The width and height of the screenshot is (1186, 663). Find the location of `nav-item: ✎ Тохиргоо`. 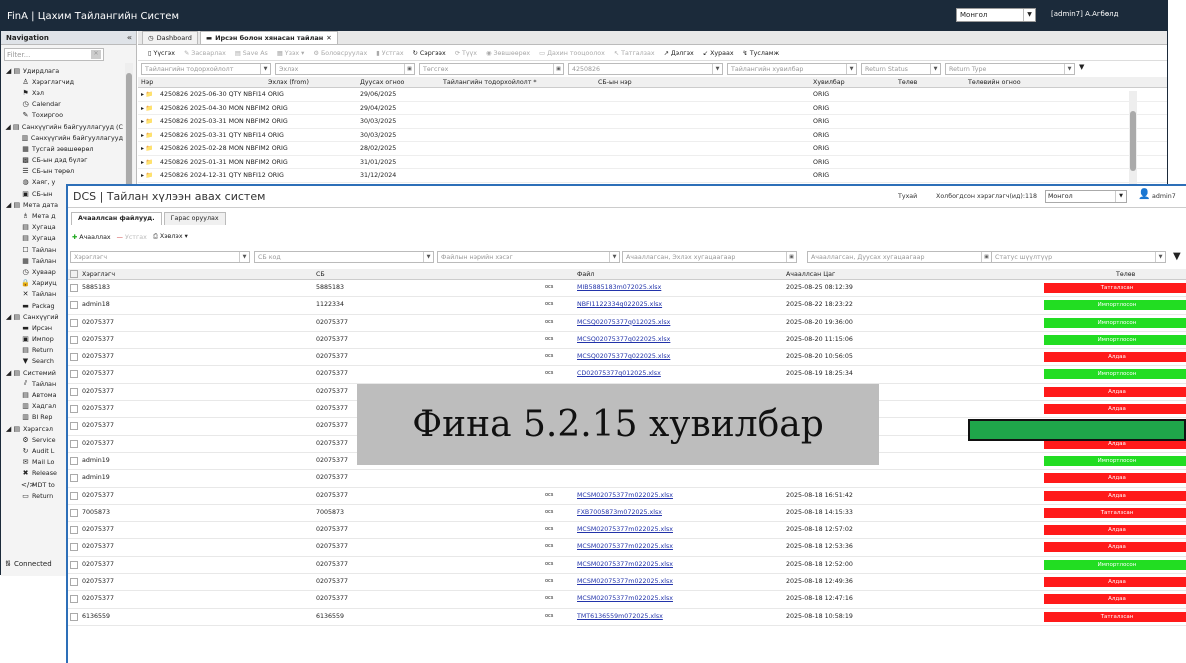

nav-item: ✎ Тохиргоо is located at coordinates (63, 115).